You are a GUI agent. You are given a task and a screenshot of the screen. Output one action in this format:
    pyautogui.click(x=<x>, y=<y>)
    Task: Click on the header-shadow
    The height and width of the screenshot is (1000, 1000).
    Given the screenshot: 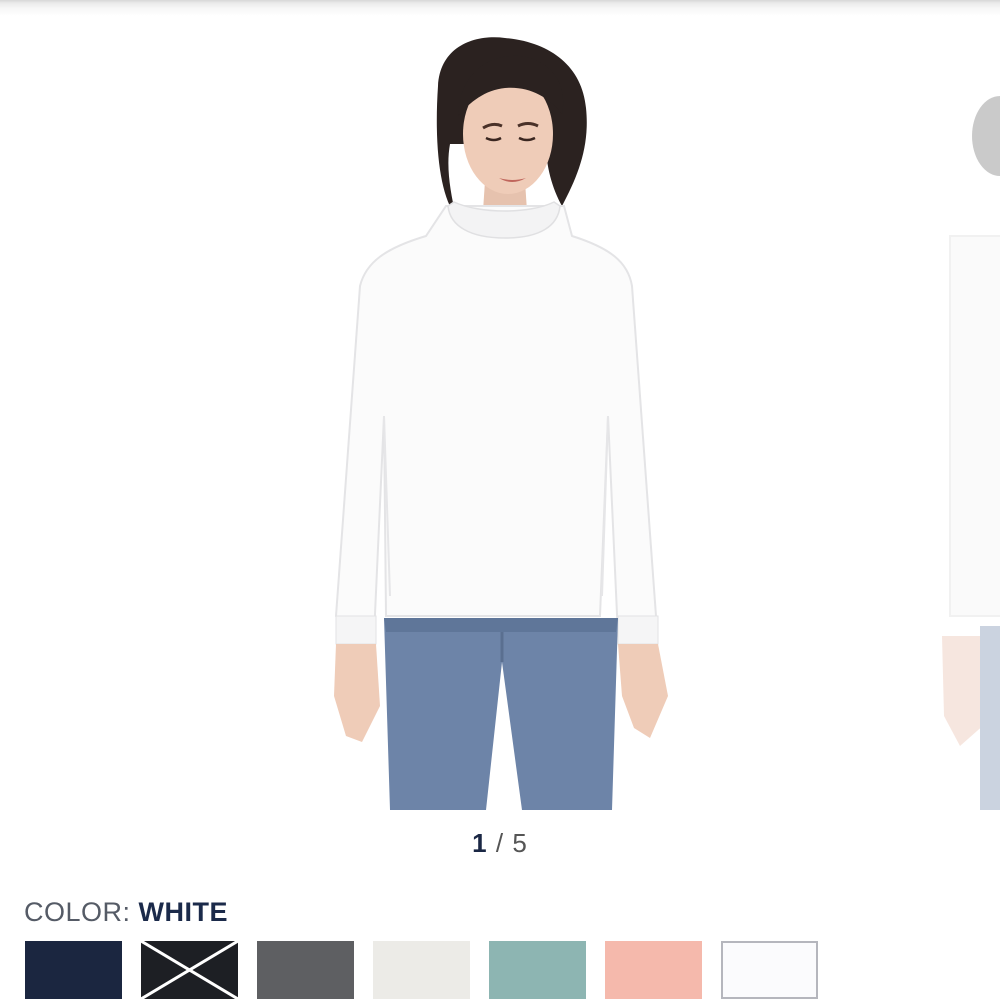 What is the action you would take?
    pyautogui.click(x=500, y=8)
    